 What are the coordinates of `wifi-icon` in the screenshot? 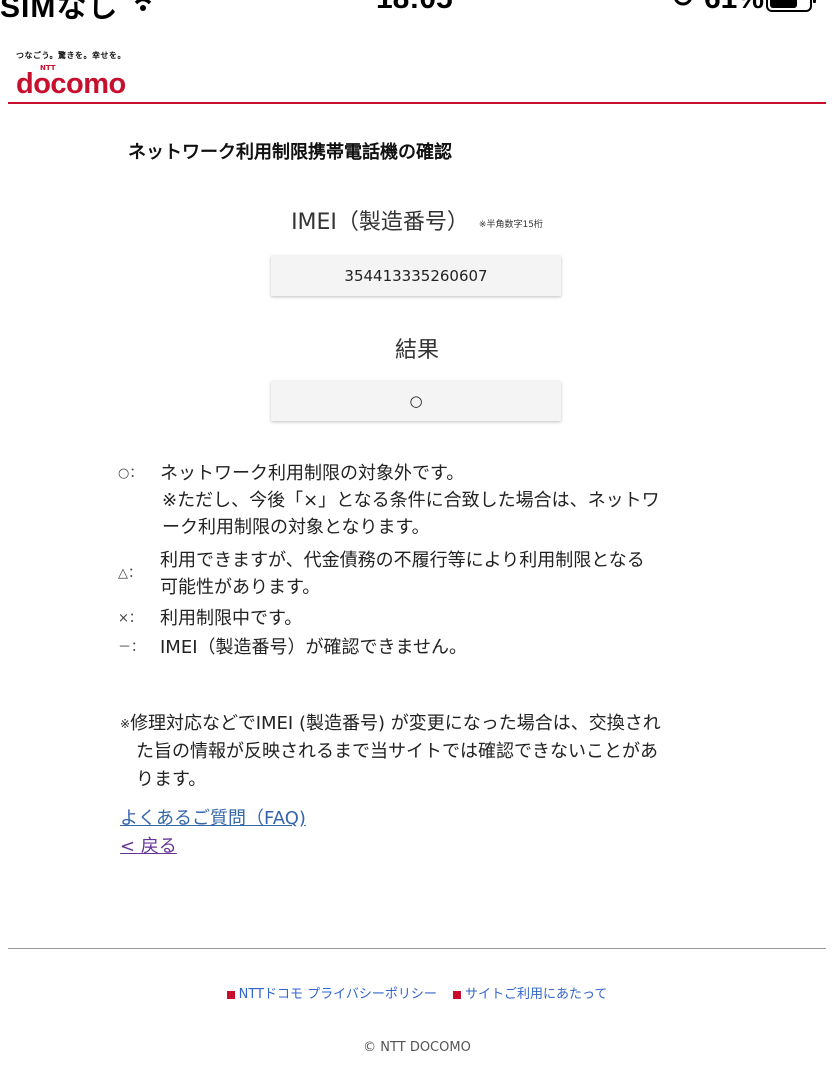 It's located at (143, 5).